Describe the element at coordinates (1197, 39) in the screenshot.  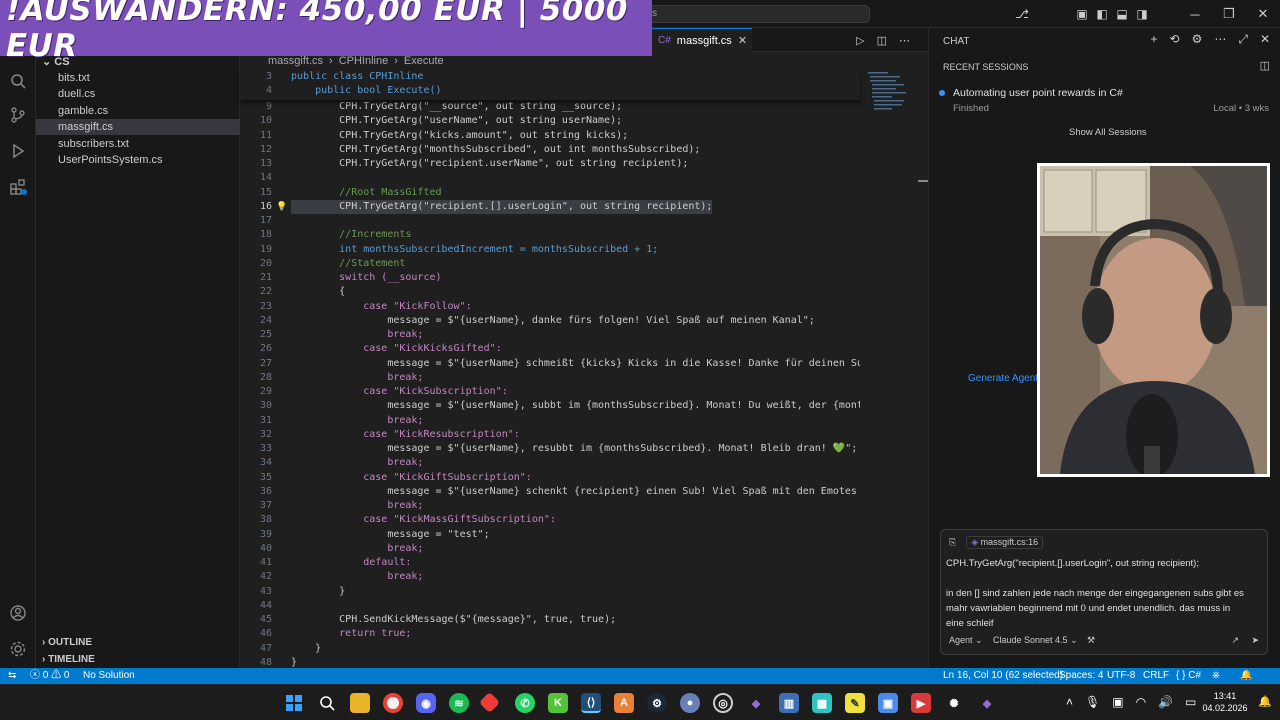
I see `settings-gear-icon: ⚙` at that location.